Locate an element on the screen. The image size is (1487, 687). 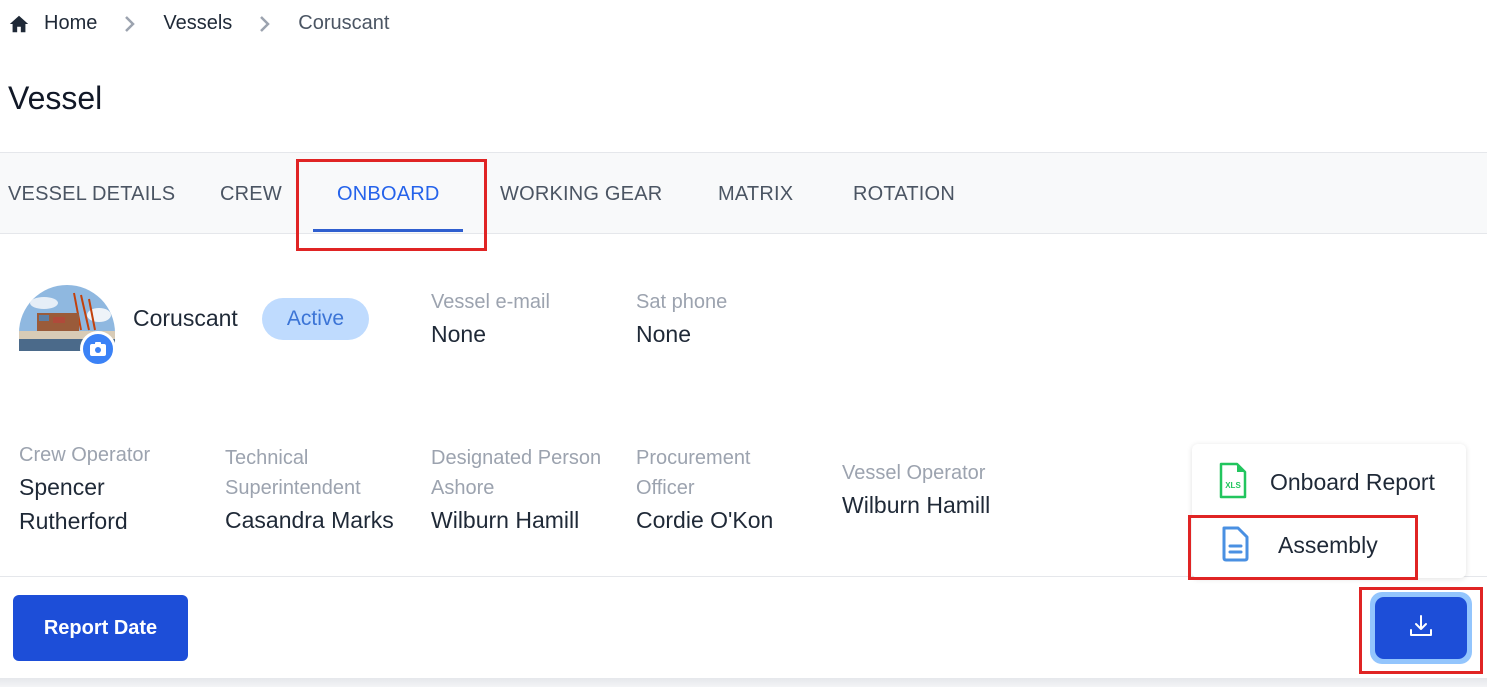
designated-person-ashore-label: Designated Person Ashore is located at coordinates (516, 473).